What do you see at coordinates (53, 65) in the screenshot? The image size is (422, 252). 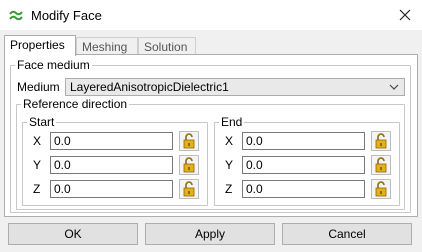 I see `face-medium-legend: Face medium` at bounding box center [53, 65].